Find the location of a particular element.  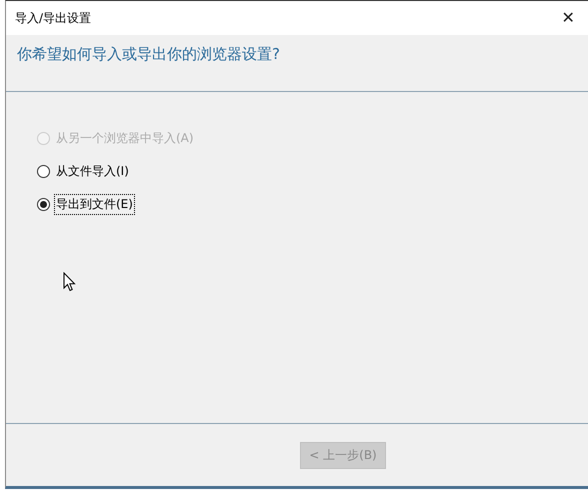

heading: 你希望如何导入或导出你的浏览器设置? is located at coordinates (148, 54).